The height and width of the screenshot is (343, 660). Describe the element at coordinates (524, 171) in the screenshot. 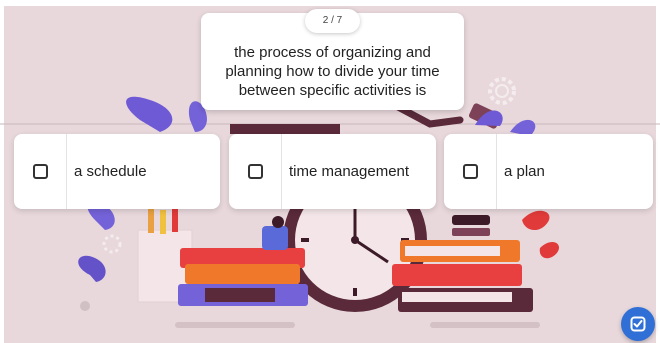

I see `option-label: a plan` at that location.